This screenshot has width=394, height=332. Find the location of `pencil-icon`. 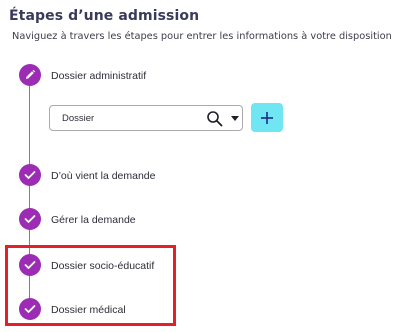

pencil-icon is located at coordinates (31, 74).